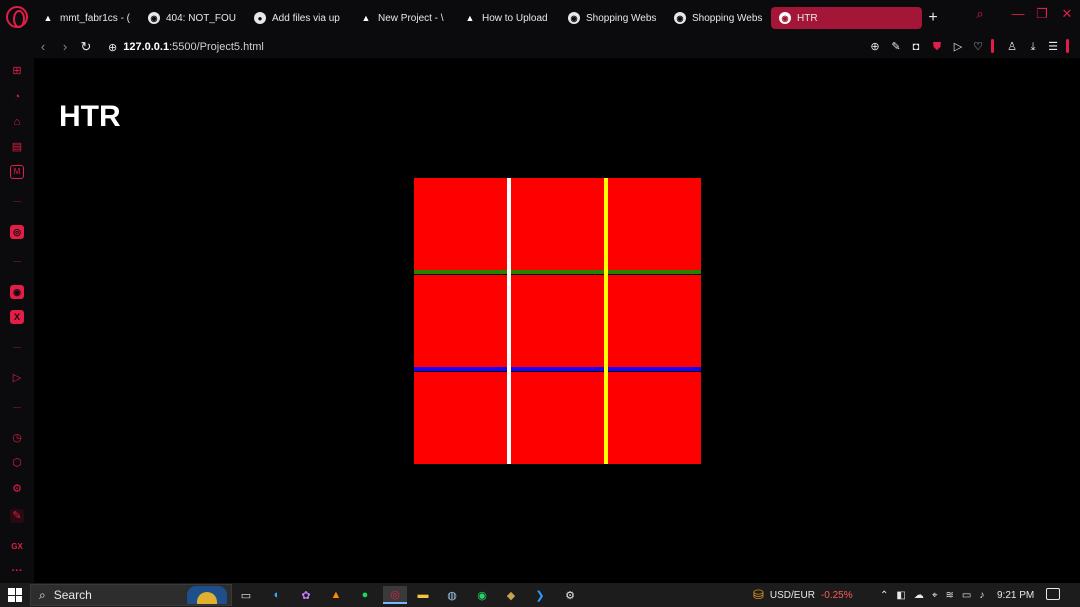 The width and height of the screenshot is (1080, 607). What do you see at coordinates (621, 18) in the screenshot?
I see `tab-label: Shopping Webs` at bounding box center [621, 18].